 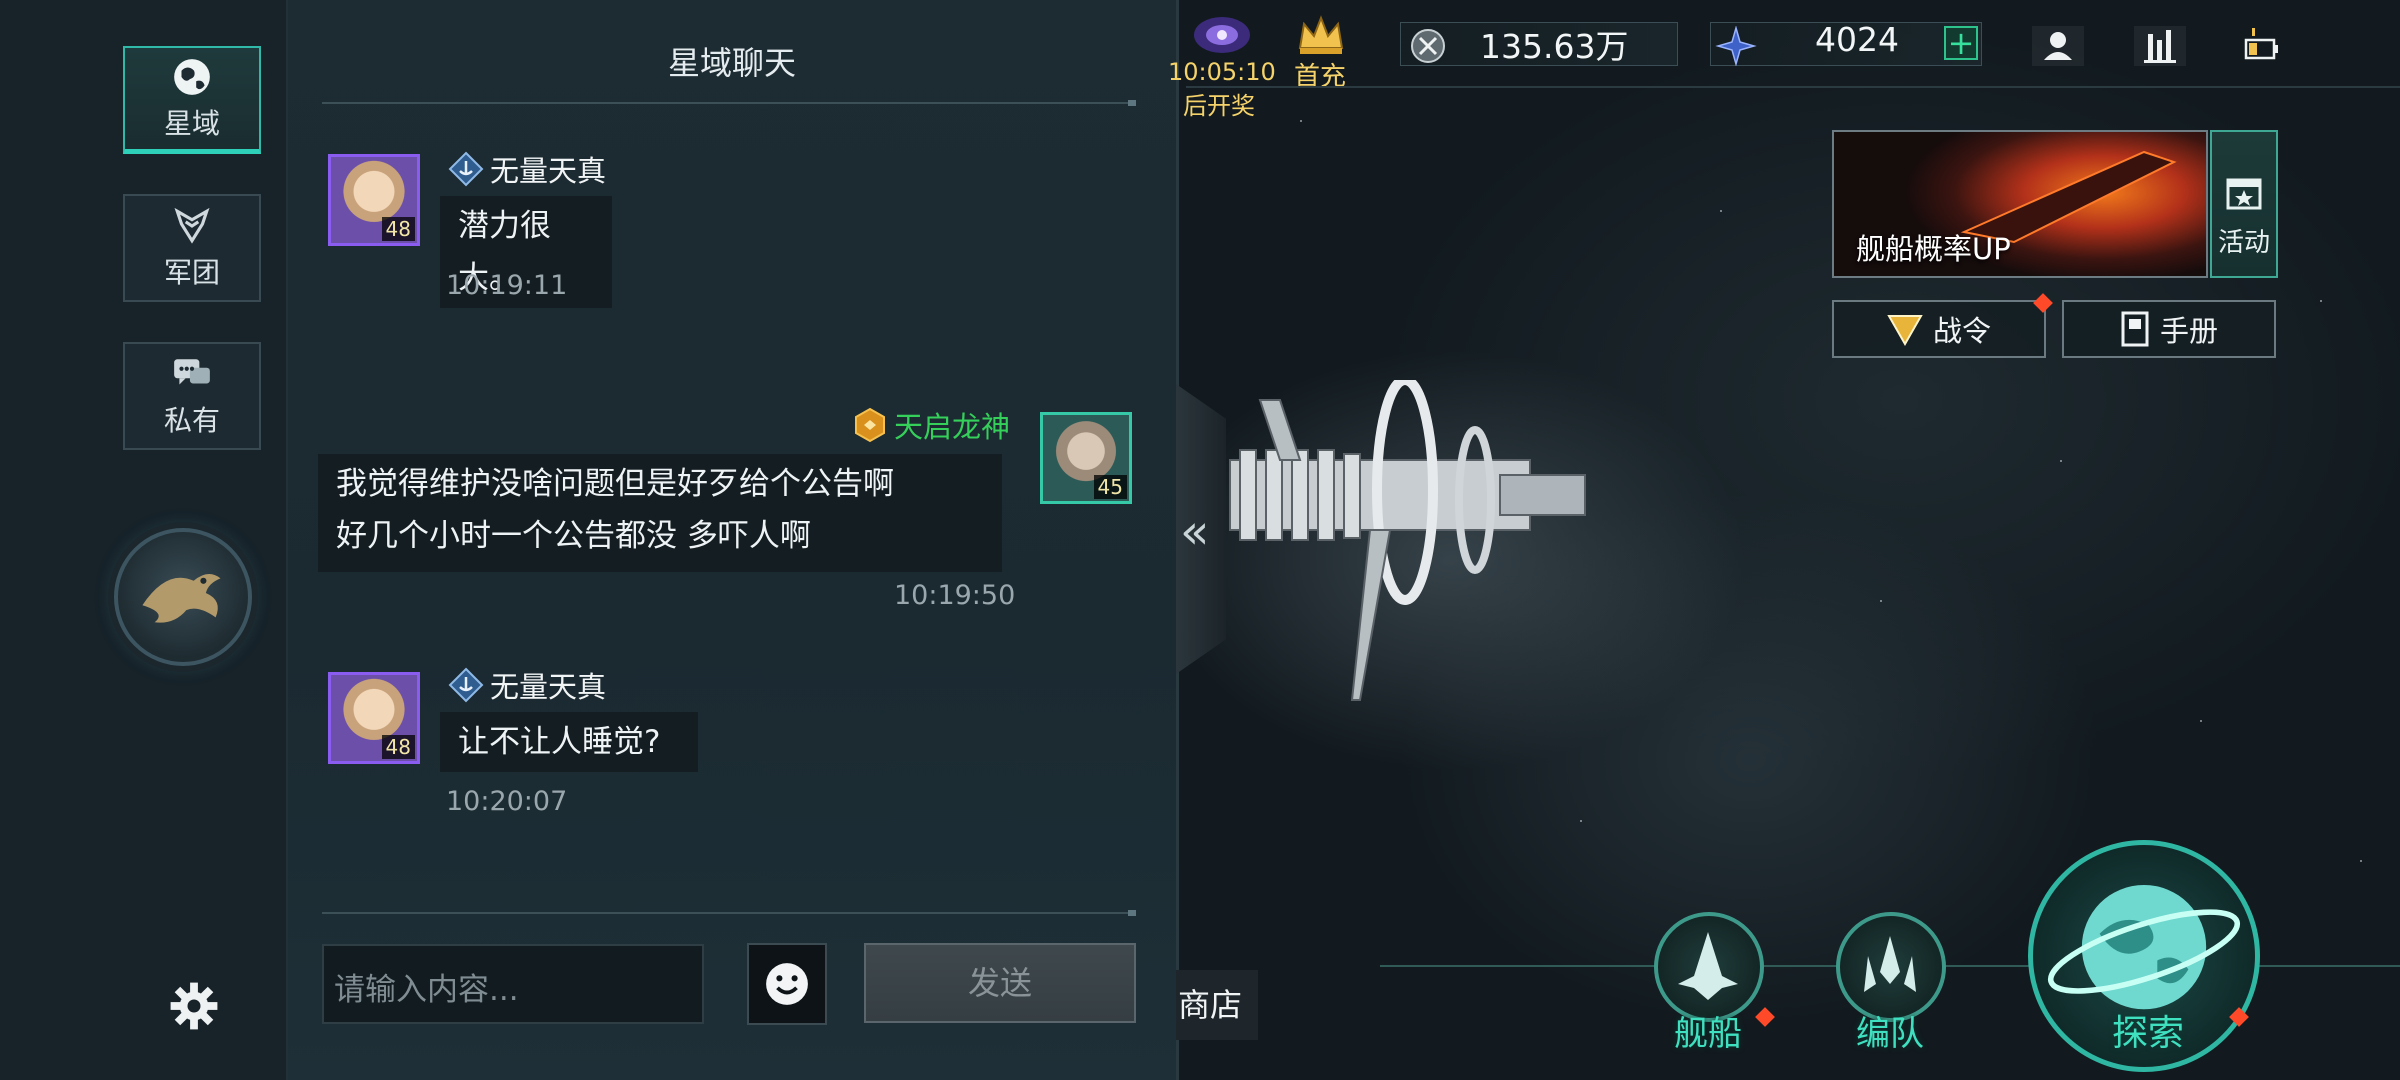 What do you see at coordinates (192, 396) in the screenshot?
I see `tab-private: 私有` at bounding box center [192, 396].